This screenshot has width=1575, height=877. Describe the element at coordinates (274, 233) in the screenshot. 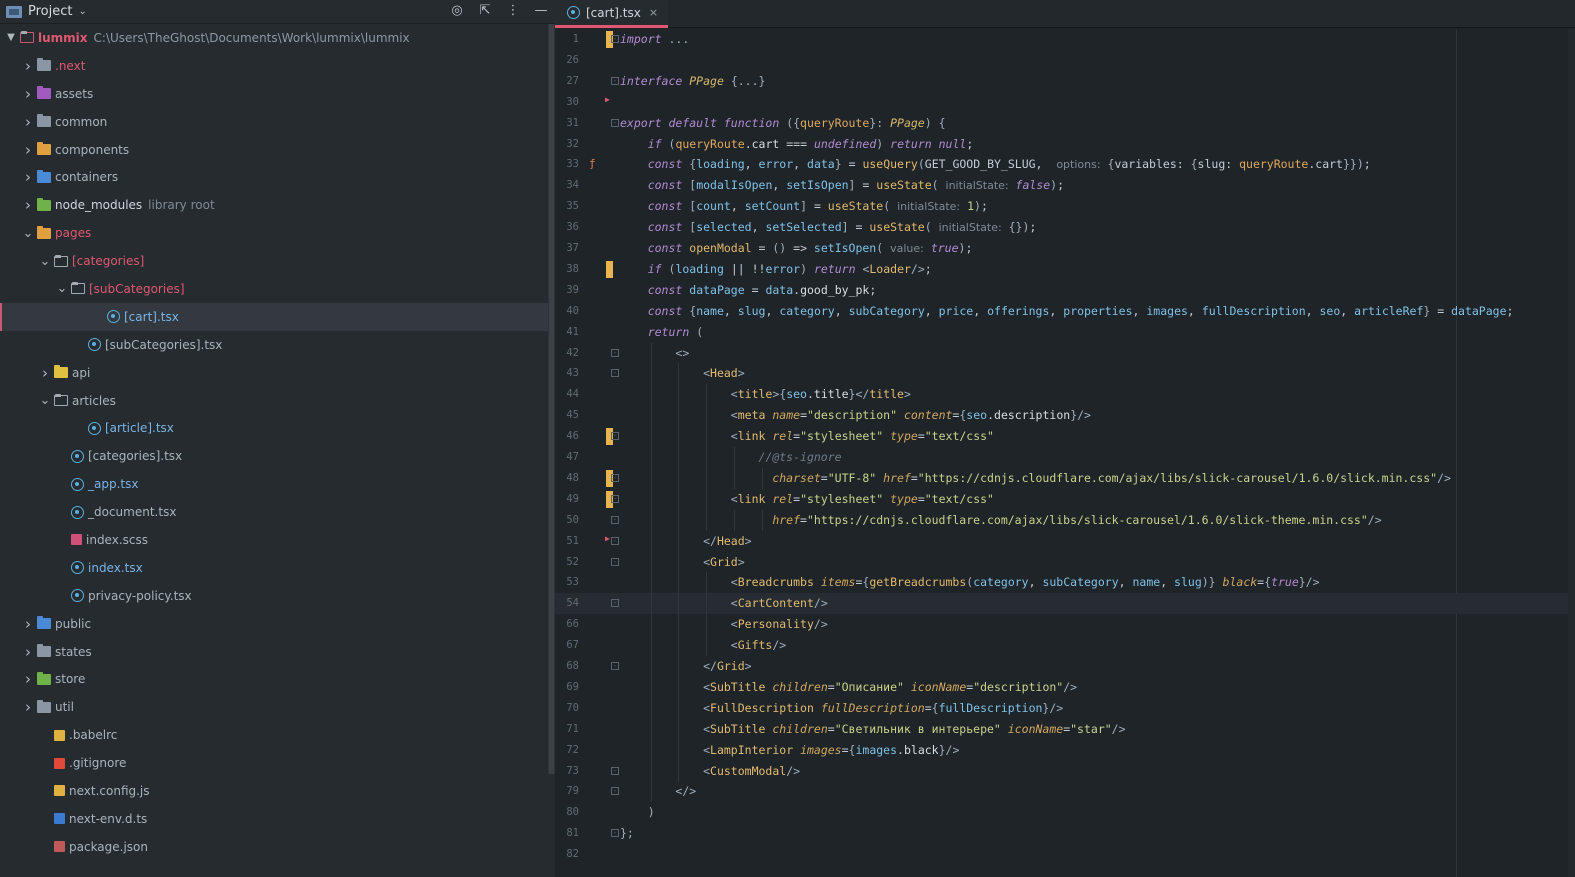

I see `tree-item: ⌄ pages` at that location.